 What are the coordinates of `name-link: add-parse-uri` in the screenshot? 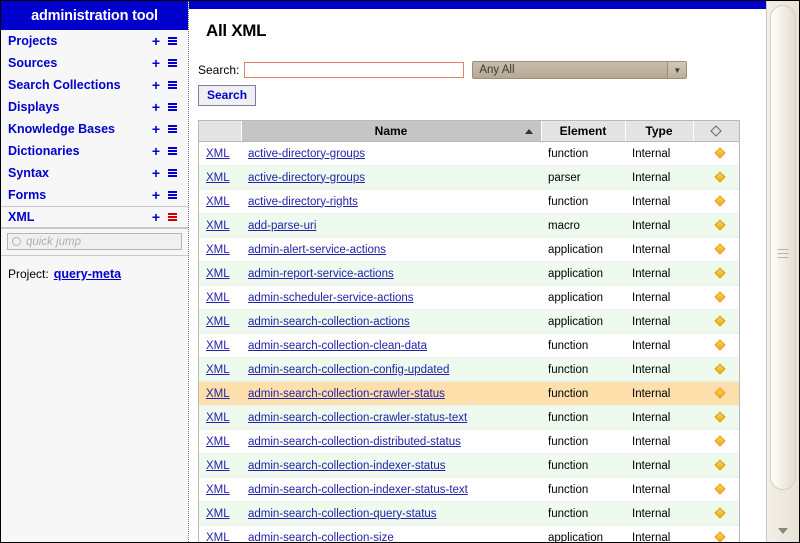 It's located at (282, 226).